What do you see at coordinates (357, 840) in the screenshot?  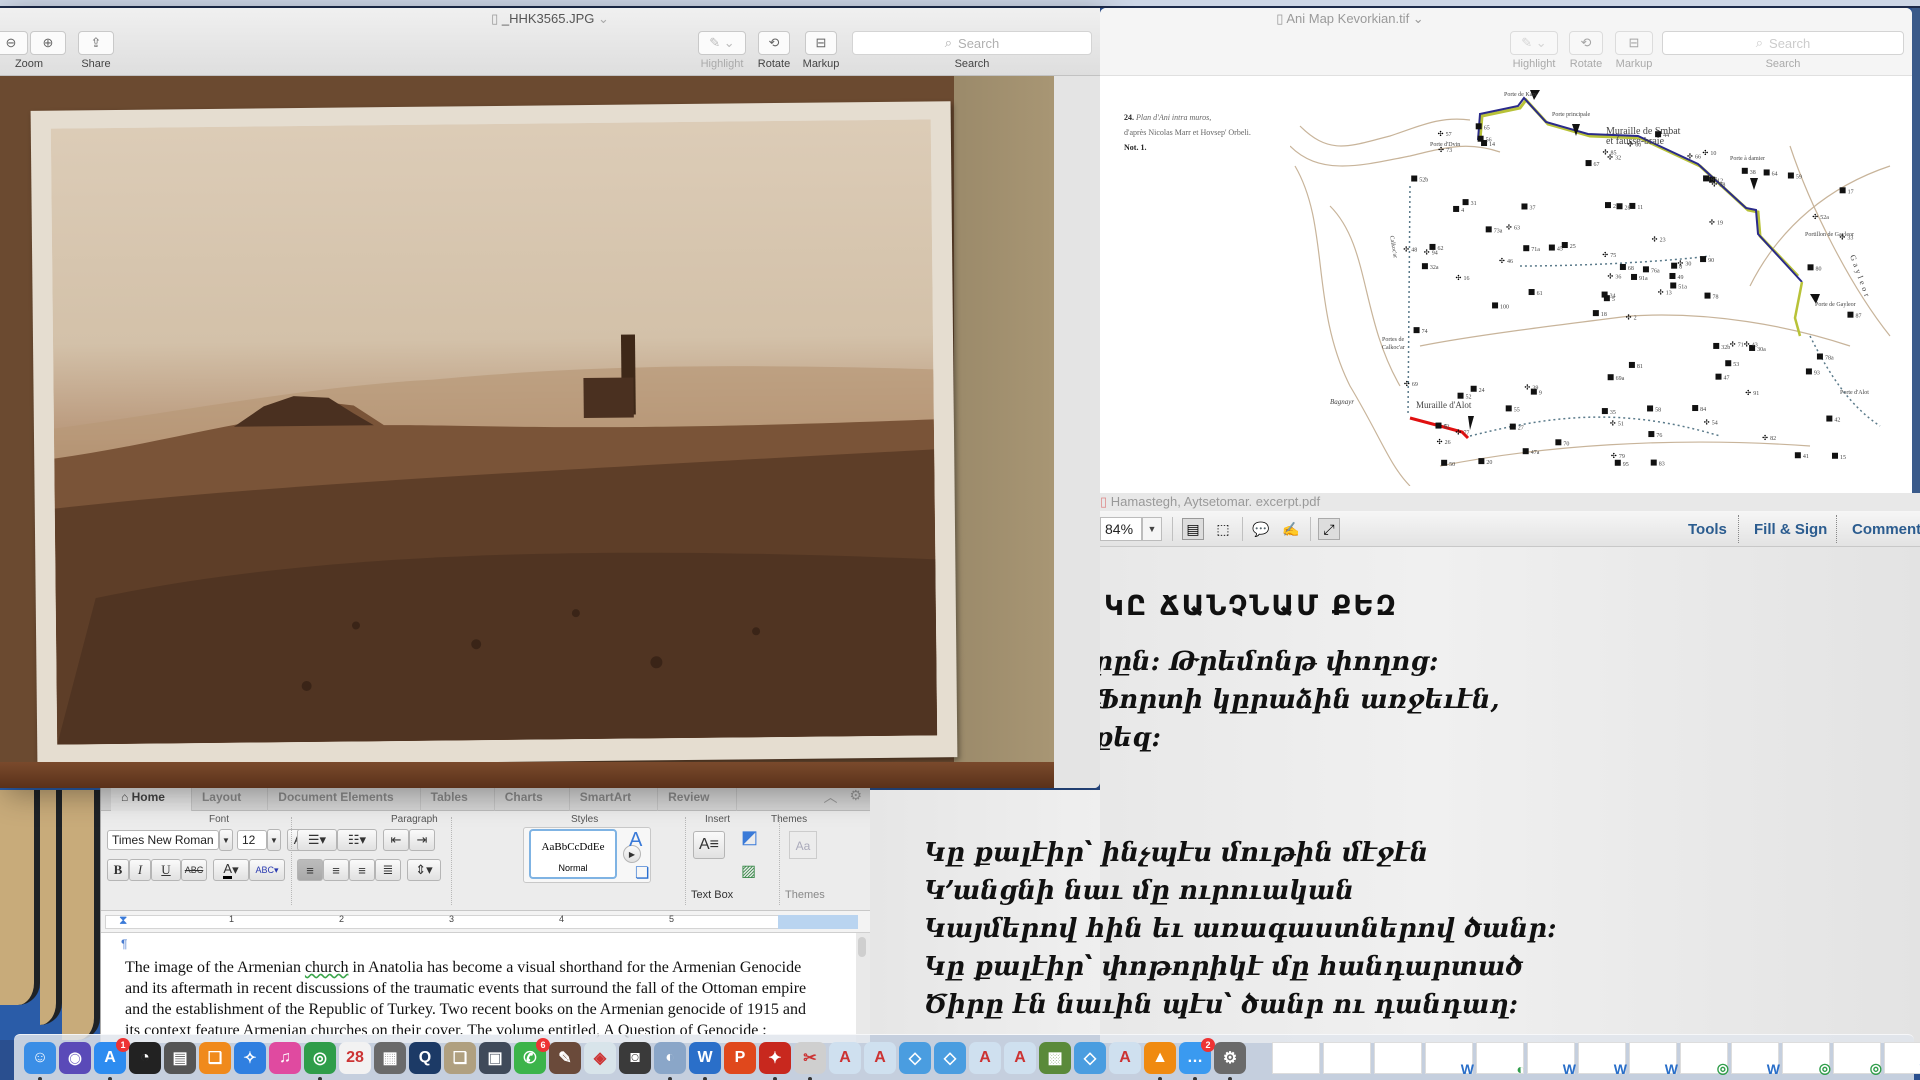 I see `numbering-button: ☷▾` at bounding box center [357, 840].